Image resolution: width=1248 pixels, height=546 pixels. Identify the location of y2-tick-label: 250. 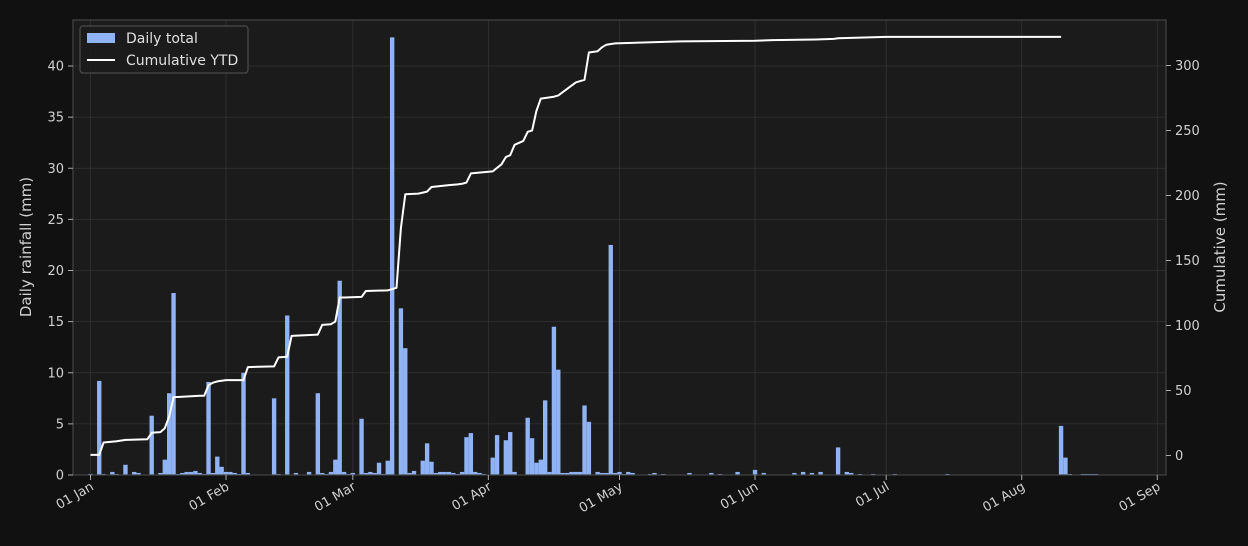
(1187, 131).